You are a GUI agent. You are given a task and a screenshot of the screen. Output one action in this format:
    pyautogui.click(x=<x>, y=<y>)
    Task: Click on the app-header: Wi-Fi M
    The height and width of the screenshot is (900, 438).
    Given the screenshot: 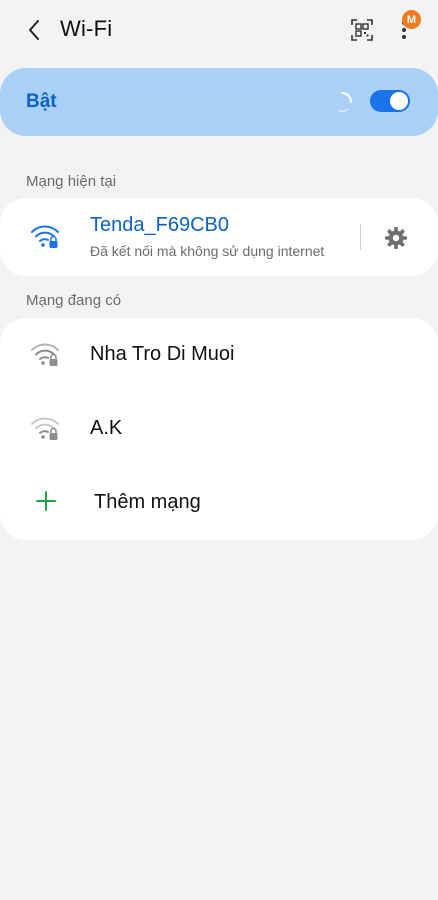 What is the action you would take?
    pyautogui.click(x=219, y=31)
    